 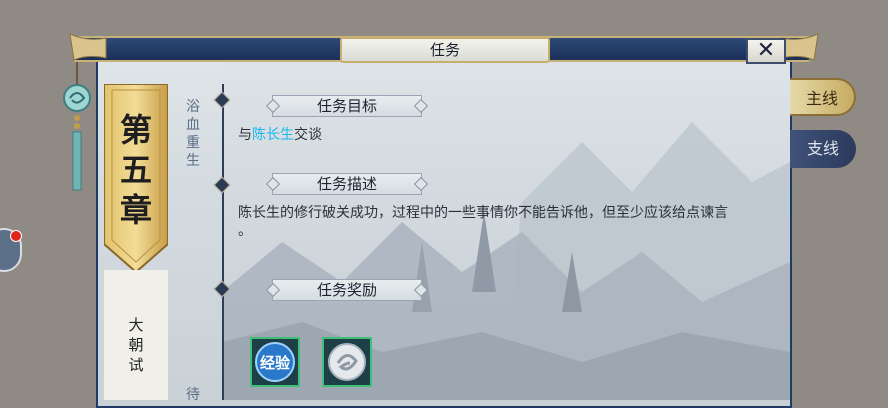 What do you see at coordinates (766, 51) in the screenshot?
I see `close-button: ✕` at bounding box center [766, 51].